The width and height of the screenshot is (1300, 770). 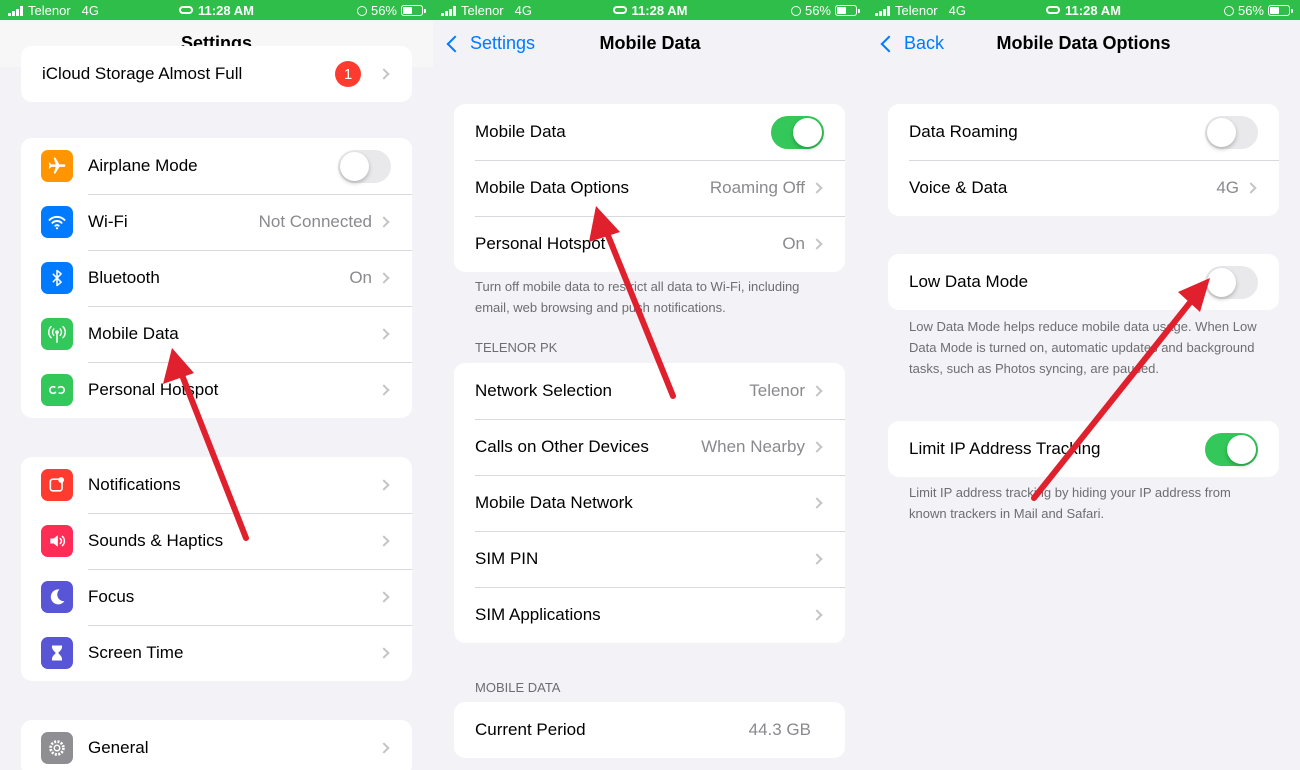 What do you see at coordinates (779, 729) in the screenshot?
I see `current-period-value: 44.3 GB` at bounding box center [779, 729].